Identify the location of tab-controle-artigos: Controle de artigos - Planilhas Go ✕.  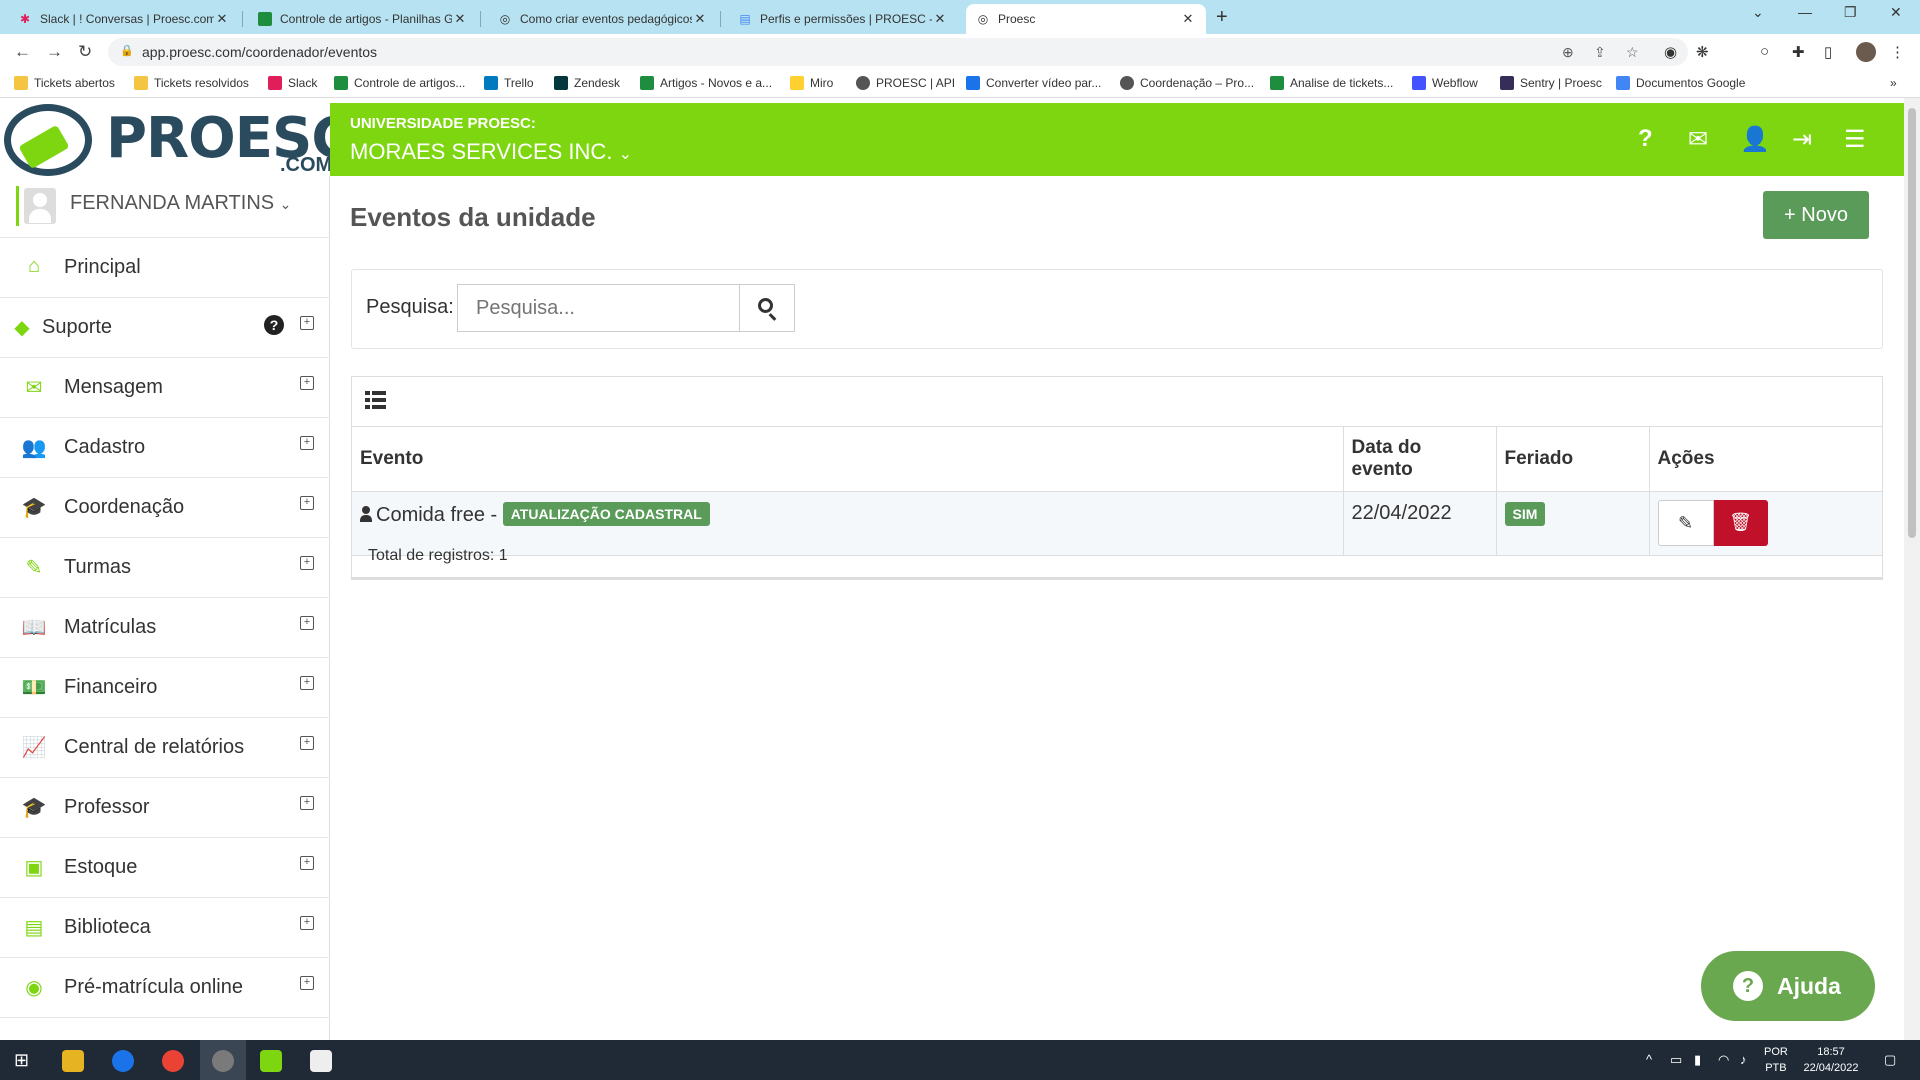
(363, 19).